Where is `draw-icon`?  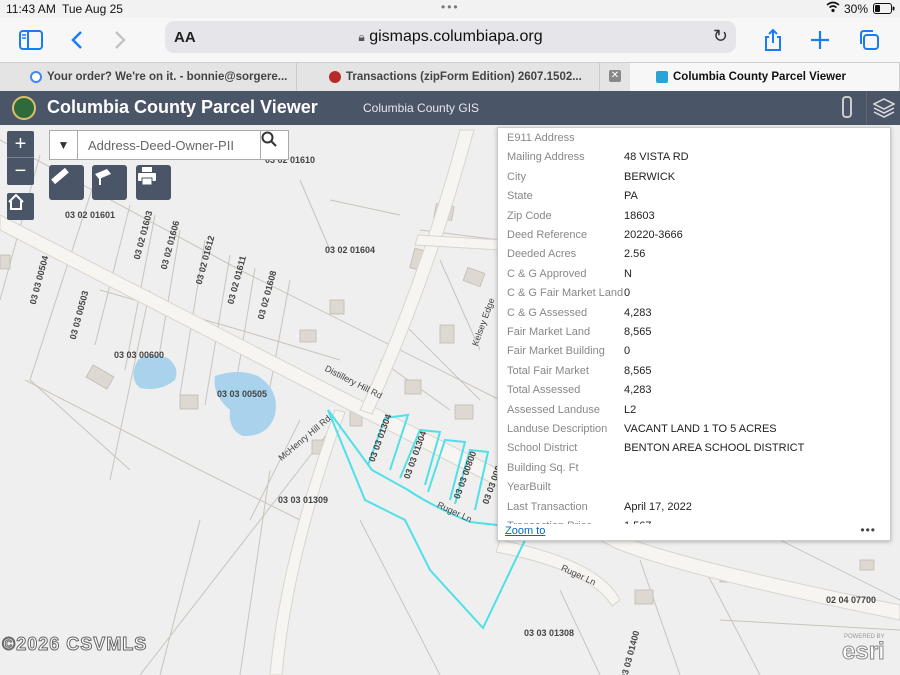 draw-icon is located at coordinates (103, 177).